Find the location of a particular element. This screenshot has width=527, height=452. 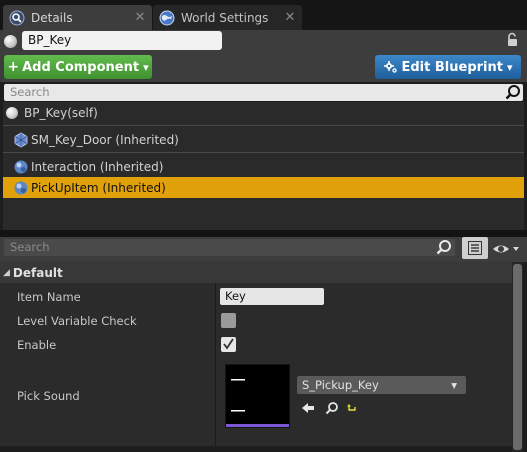

edit-blueprint-button: Edit Blueprint ▾ is located at coordinates (448, 67).